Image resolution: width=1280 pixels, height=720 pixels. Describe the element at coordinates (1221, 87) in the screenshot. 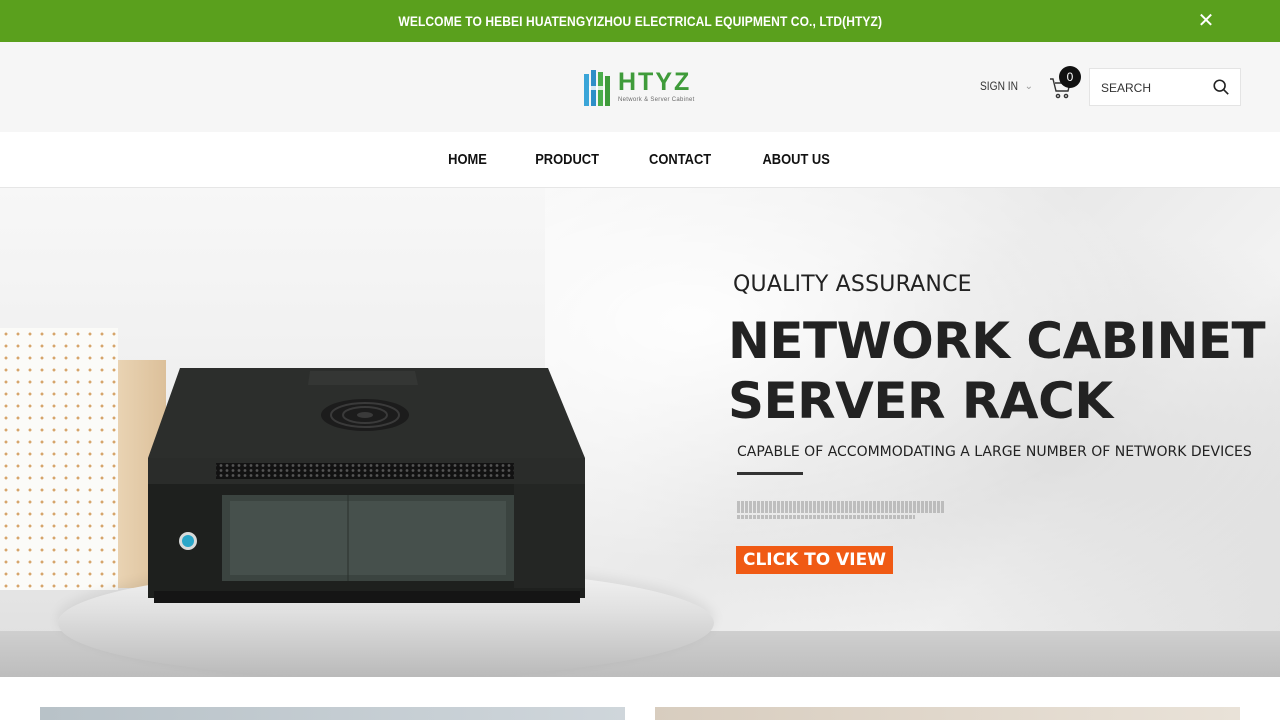

I see `search-icon` at that location.